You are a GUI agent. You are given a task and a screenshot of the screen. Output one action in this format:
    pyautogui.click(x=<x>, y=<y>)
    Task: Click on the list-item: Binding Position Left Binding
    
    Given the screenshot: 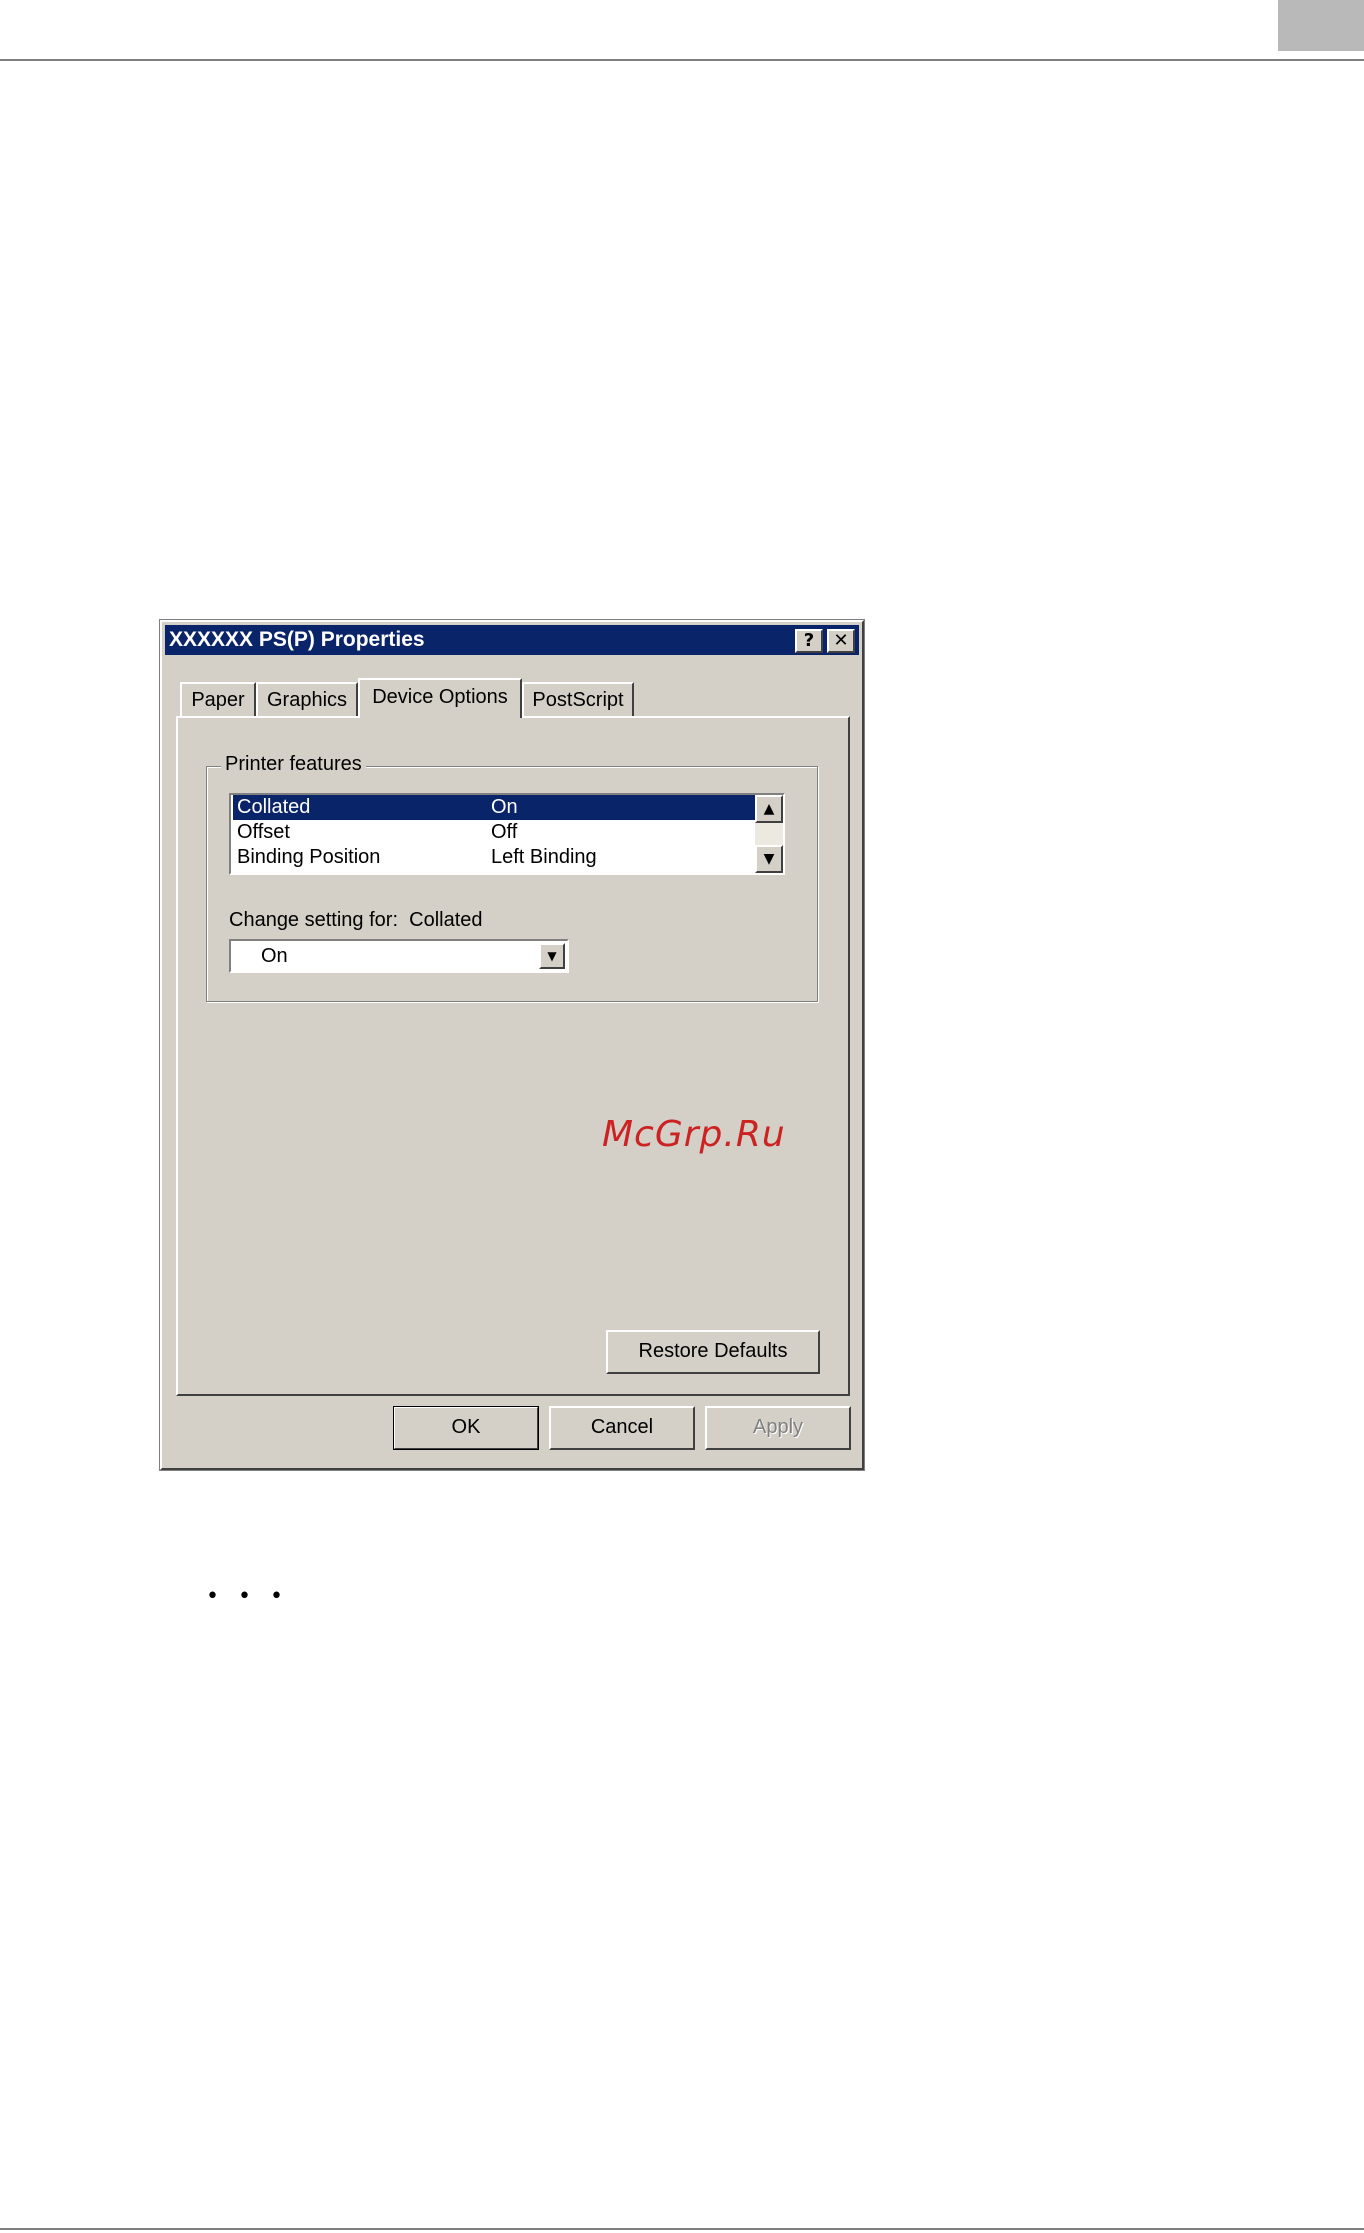 What is the action you would take?
    pyautogui.click(x=494, y=857)
    